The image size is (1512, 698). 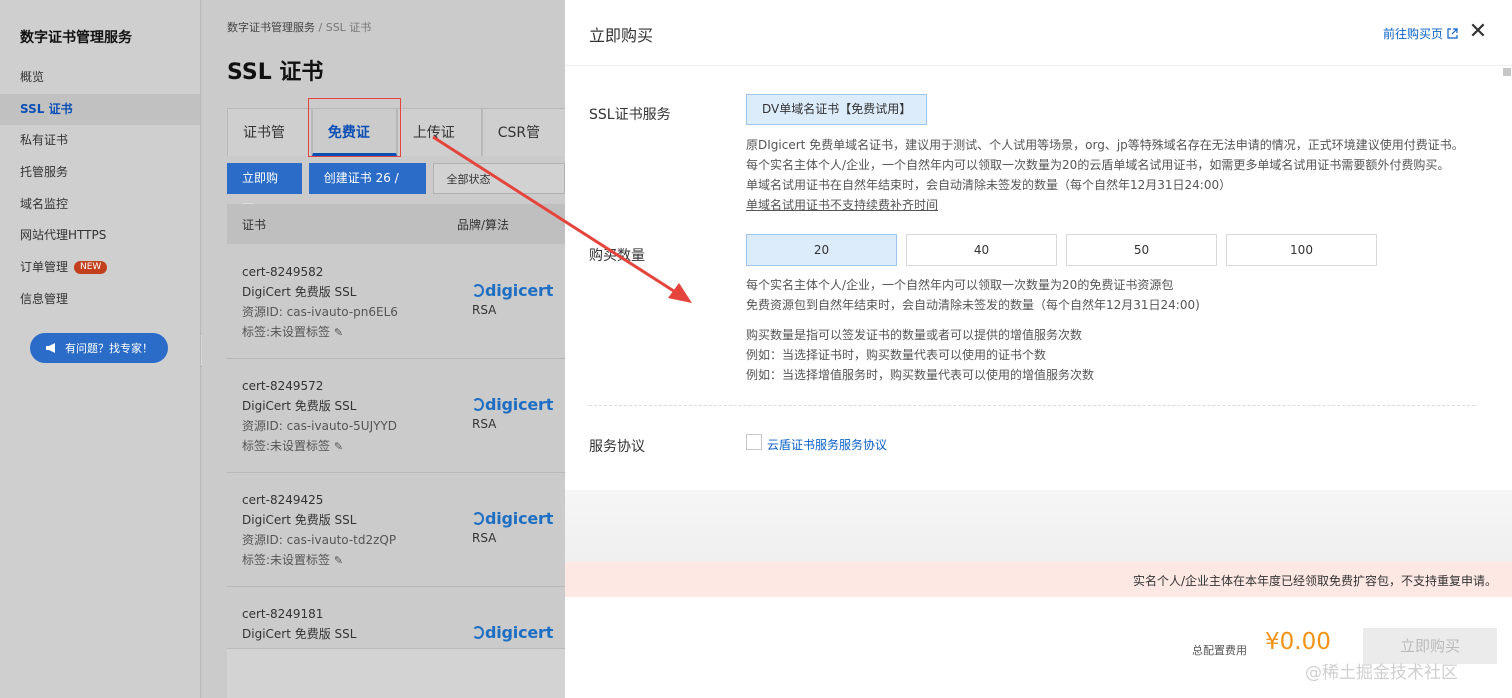 What do you see at coordinates (920, 375) in the screenshot?
I see `qty-desc-line: 例如：当选择增值服务时，购买数量代表可以使用的增值服务次数` at bounding box center [920, 375].